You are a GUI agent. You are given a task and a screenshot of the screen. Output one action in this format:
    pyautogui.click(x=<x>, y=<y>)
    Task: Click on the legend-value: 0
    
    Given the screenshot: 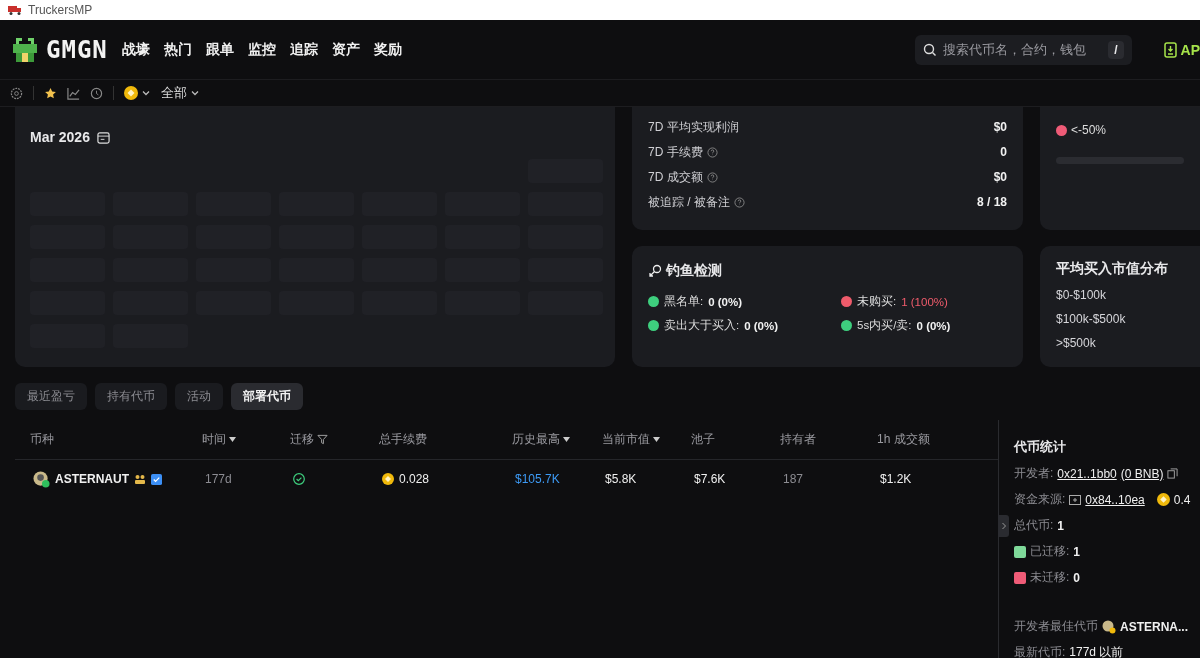 What is the action you would take?
    pyautogui.click(x=1077, y=577)
    